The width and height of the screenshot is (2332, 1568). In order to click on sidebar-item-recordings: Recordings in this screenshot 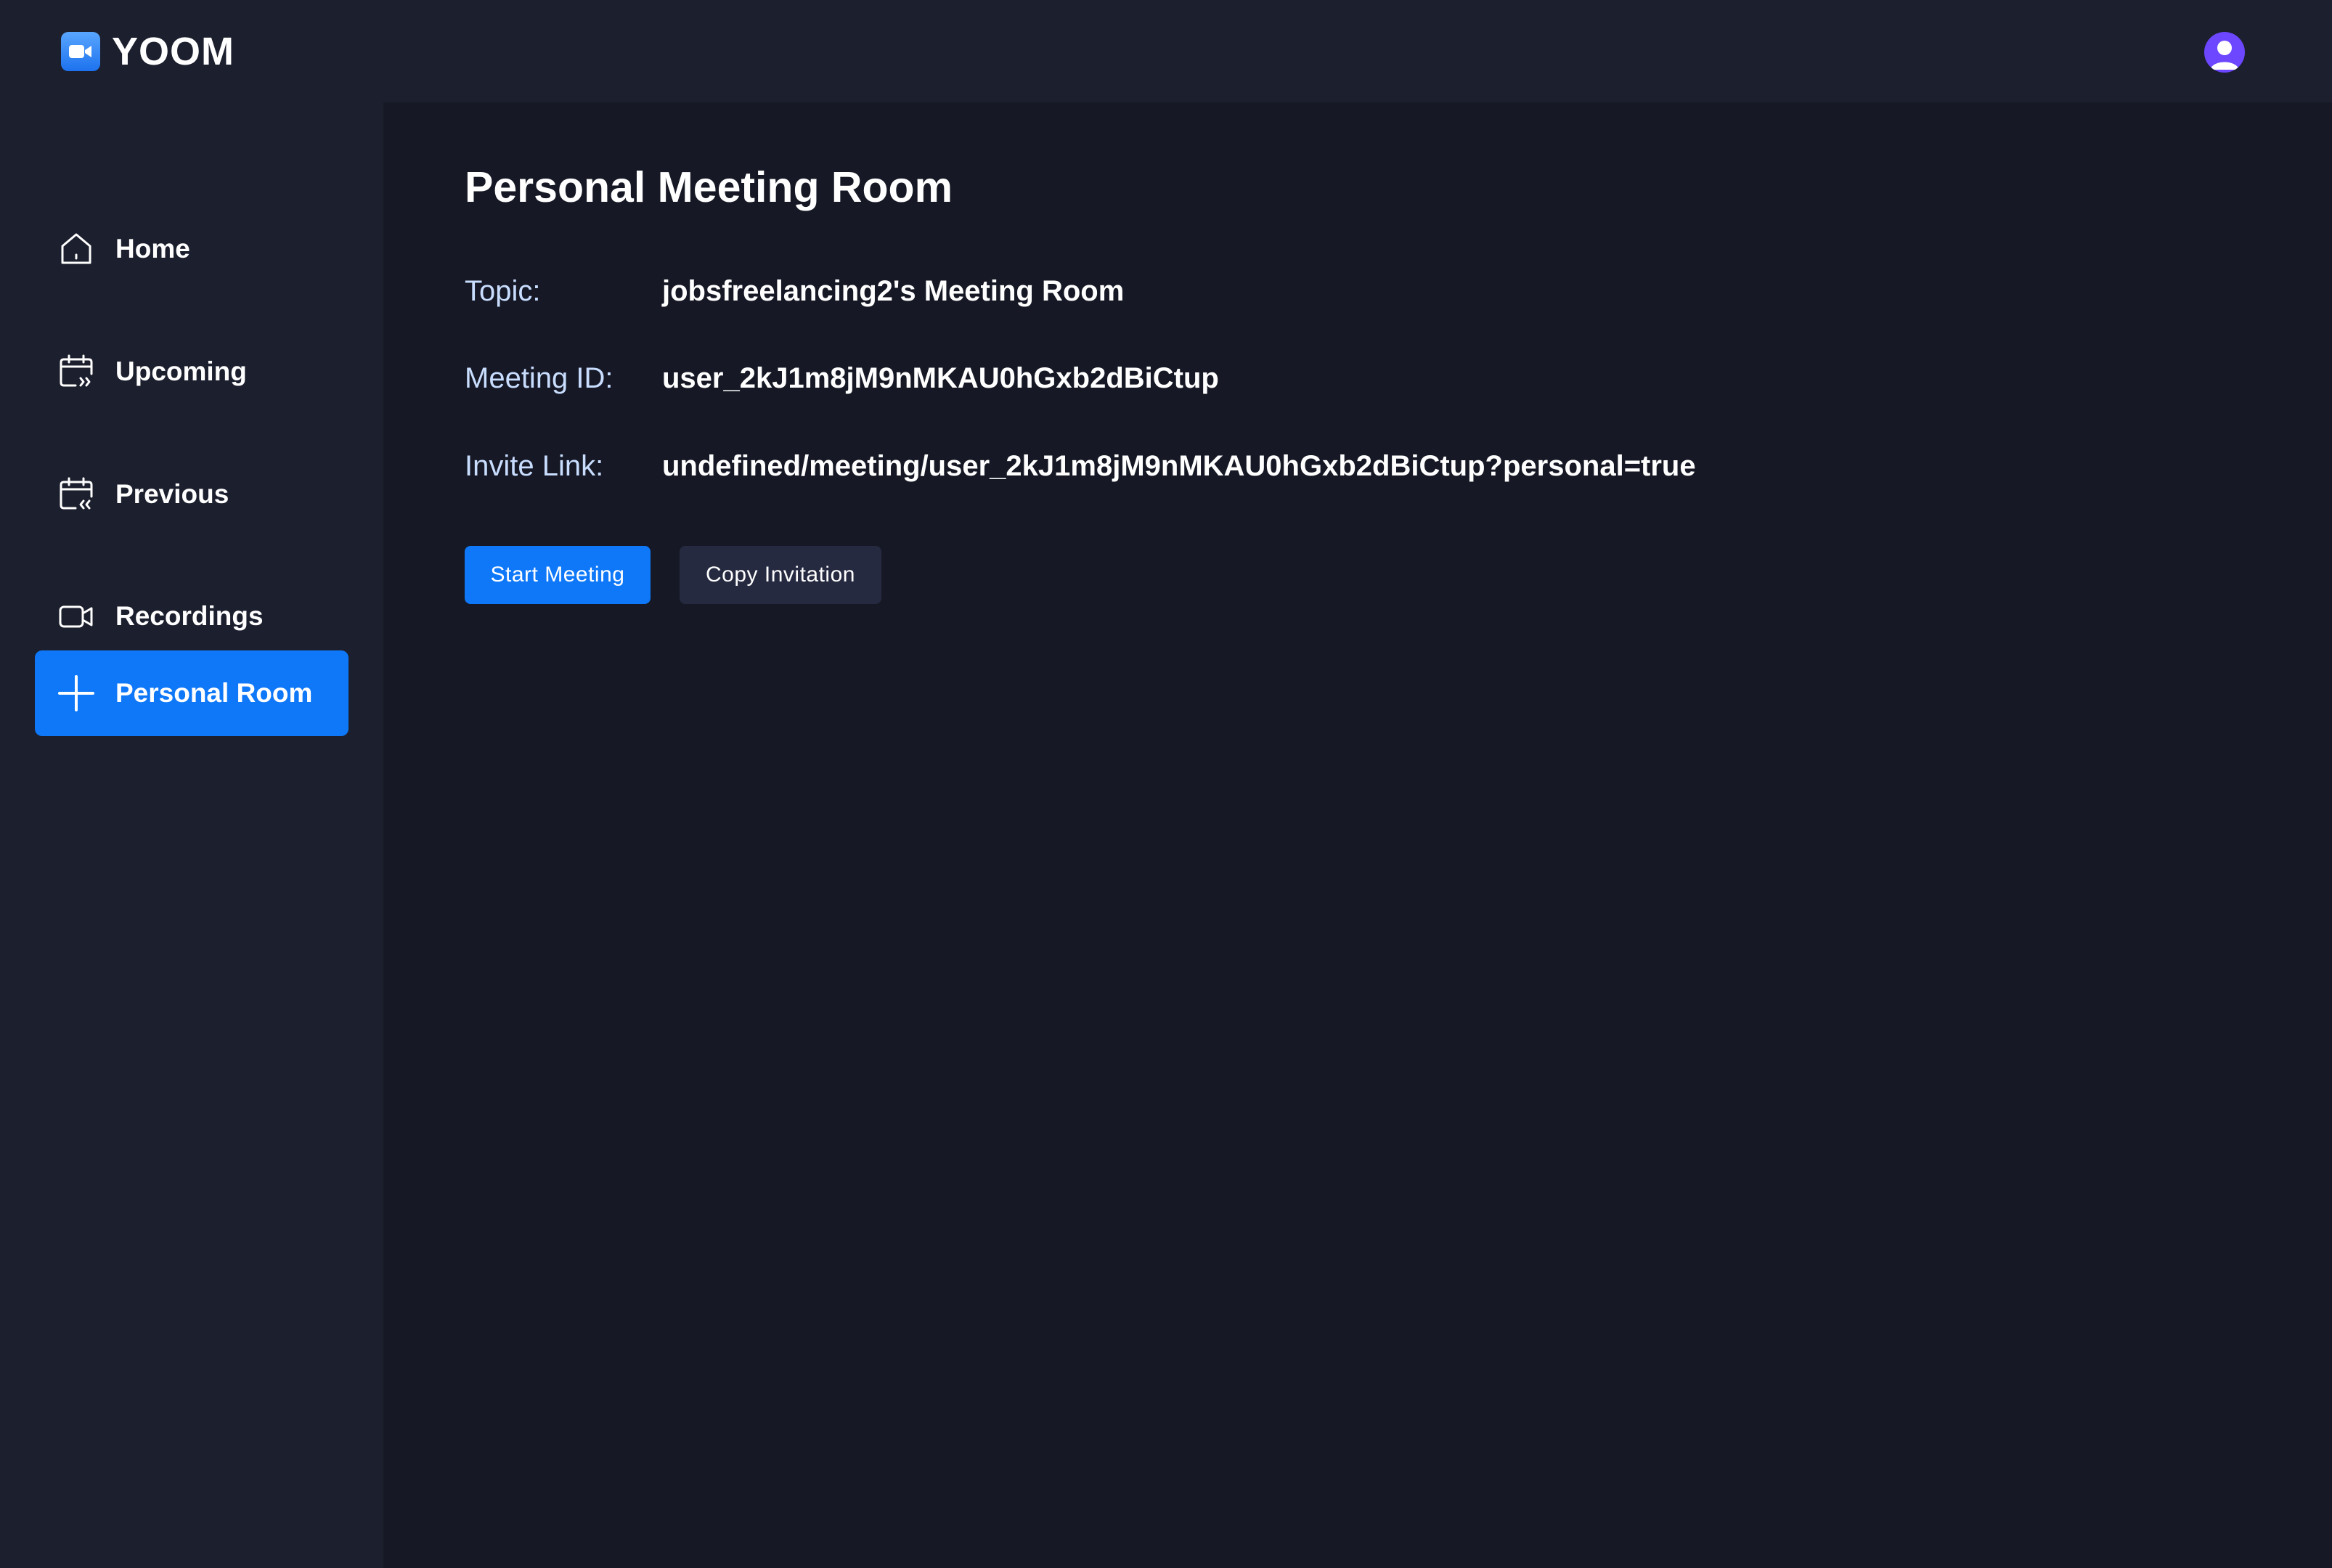, I will do `click(191, 616)`.